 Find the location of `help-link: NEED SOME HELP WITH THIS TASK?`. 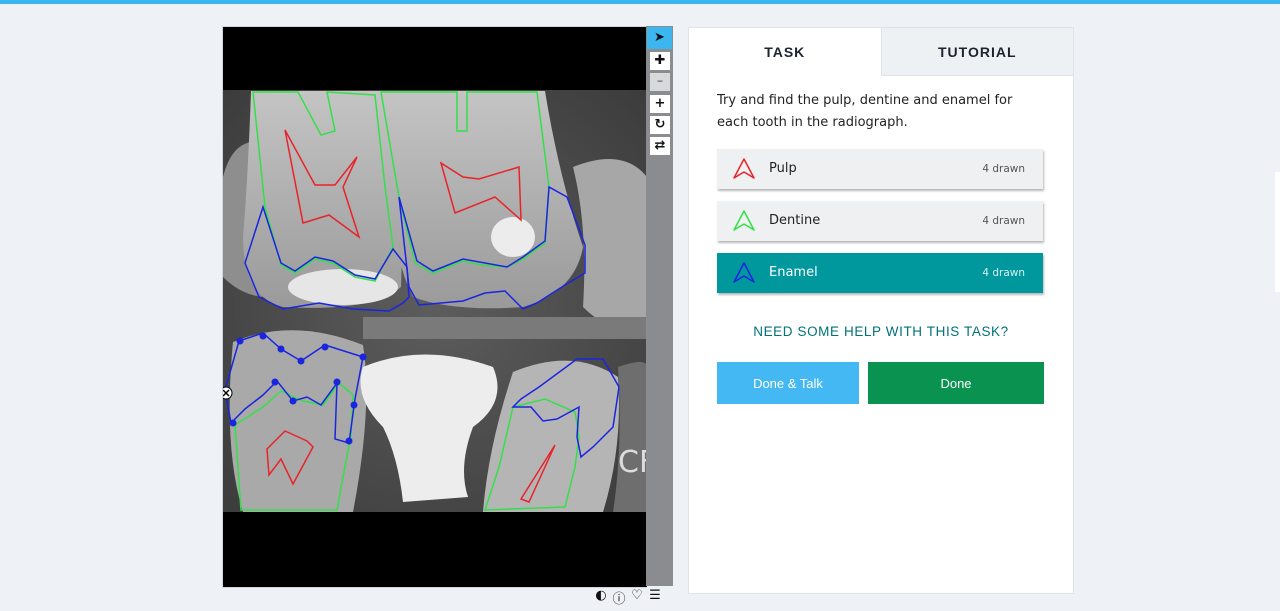

help-link: NEED SOME HELP WITH THIS TASK? is located at coordinates (881, 331).